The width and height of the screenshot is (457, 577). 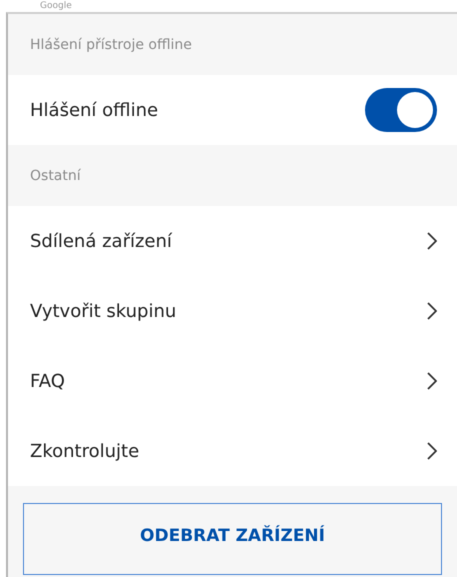 What do you see at coordinates (56, 6) in the screenshot?
I see `list-item-label: Google` at bounding box center [56, 6].